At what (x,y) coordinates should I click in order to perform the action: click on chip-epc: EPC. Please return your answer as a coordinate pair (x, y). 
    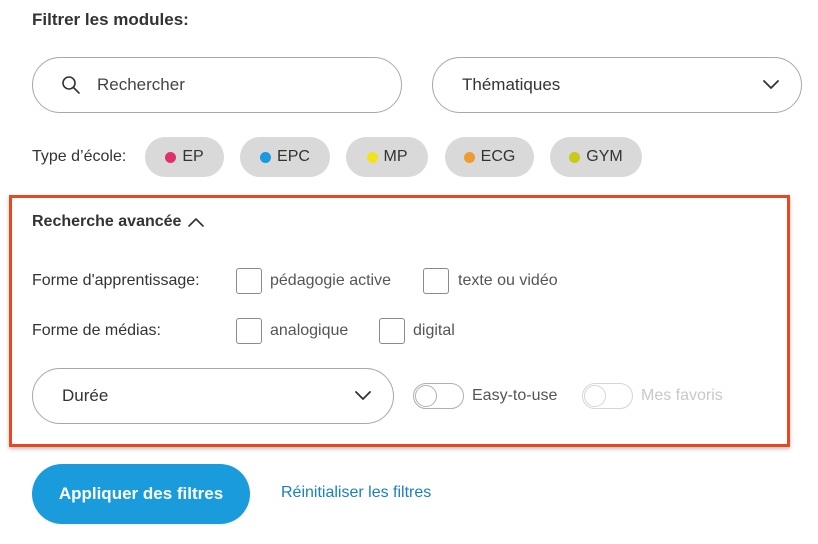
    Looking at the image, I should click on (285, 157).